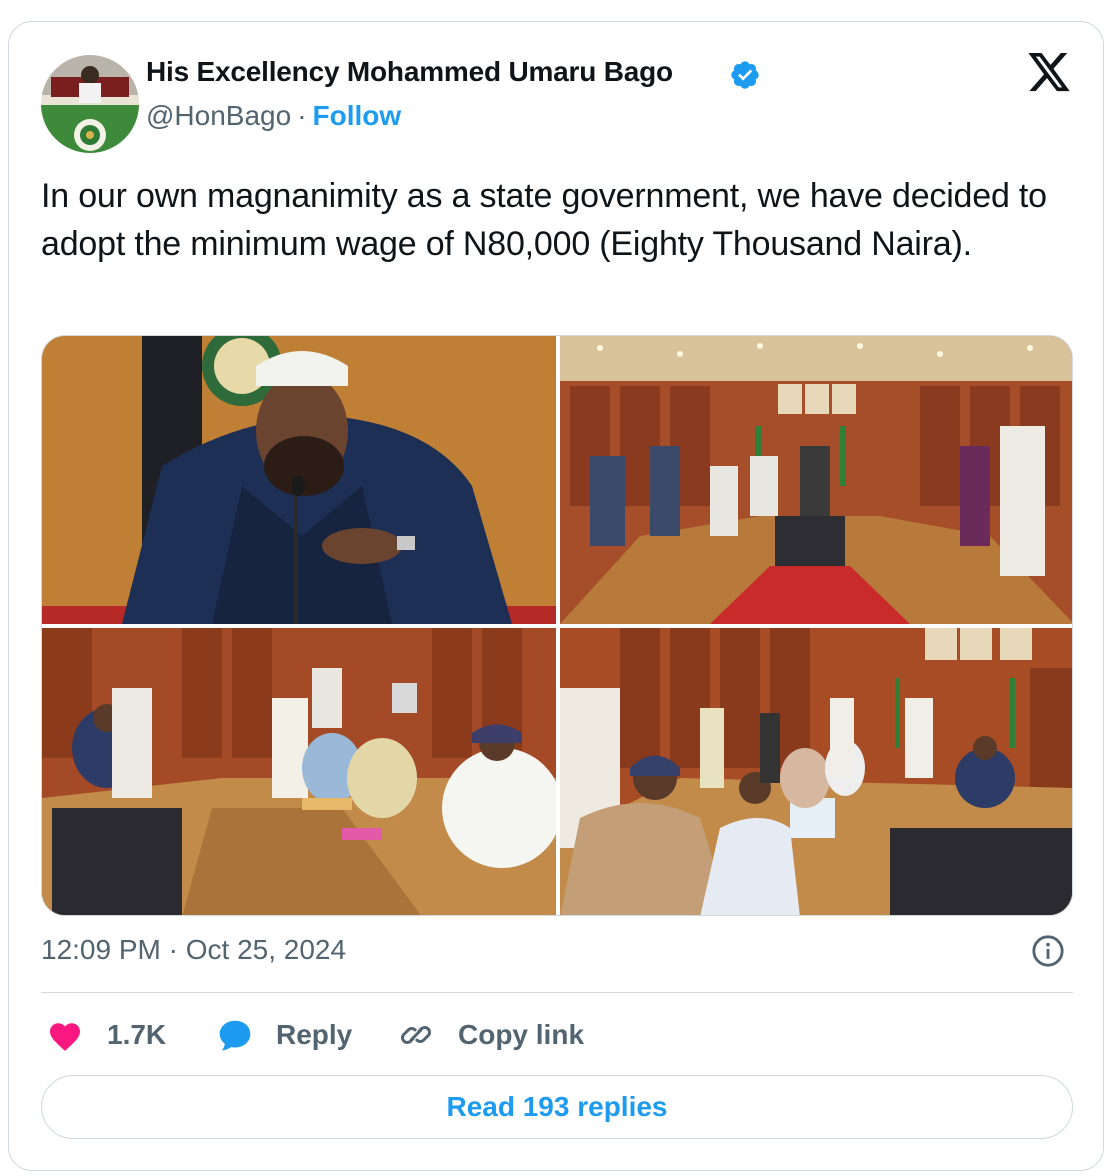 This screenshot has height=1176, width=1108. What do you see at coordinates (357, 115) in the screenshot?
I see `follow-link: Follow` at bounding box center [357, 115].